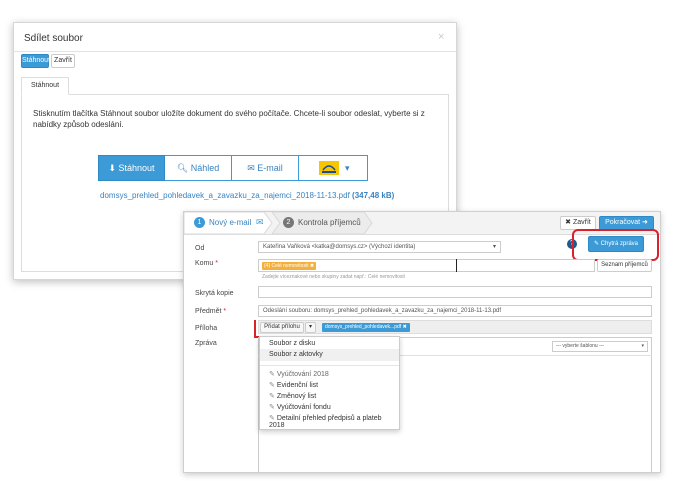 Image resolution: width=673 pixels, height=497 pixels. Describe the element at coordinates (235, 51) in the screenshot. I see `divider` at that location.